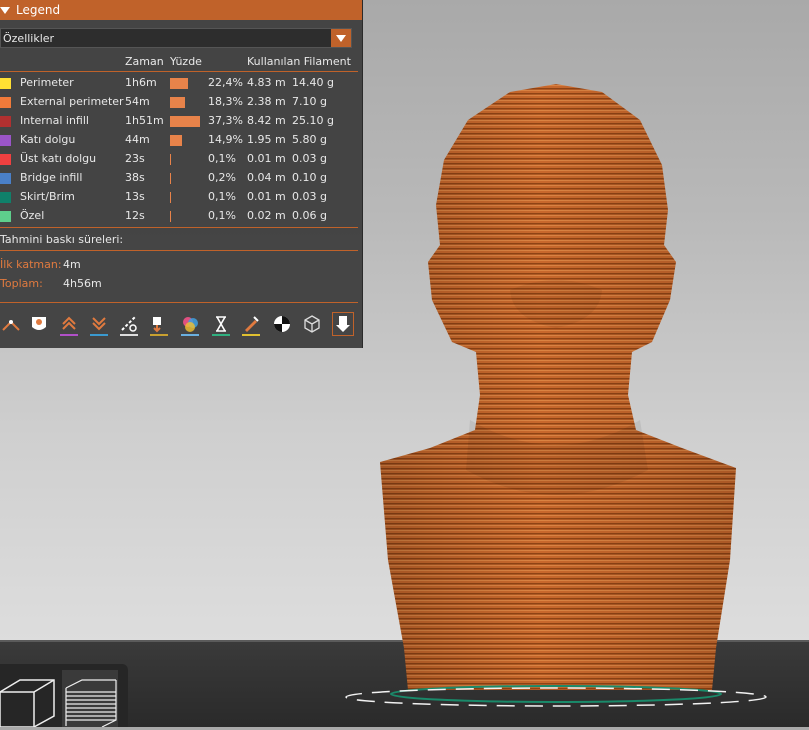 The width and height of the screenshot is (809, 730). Describe the element at coordinates (135, 158) in the screenshot. I see `feature-time: 23s` at that location.